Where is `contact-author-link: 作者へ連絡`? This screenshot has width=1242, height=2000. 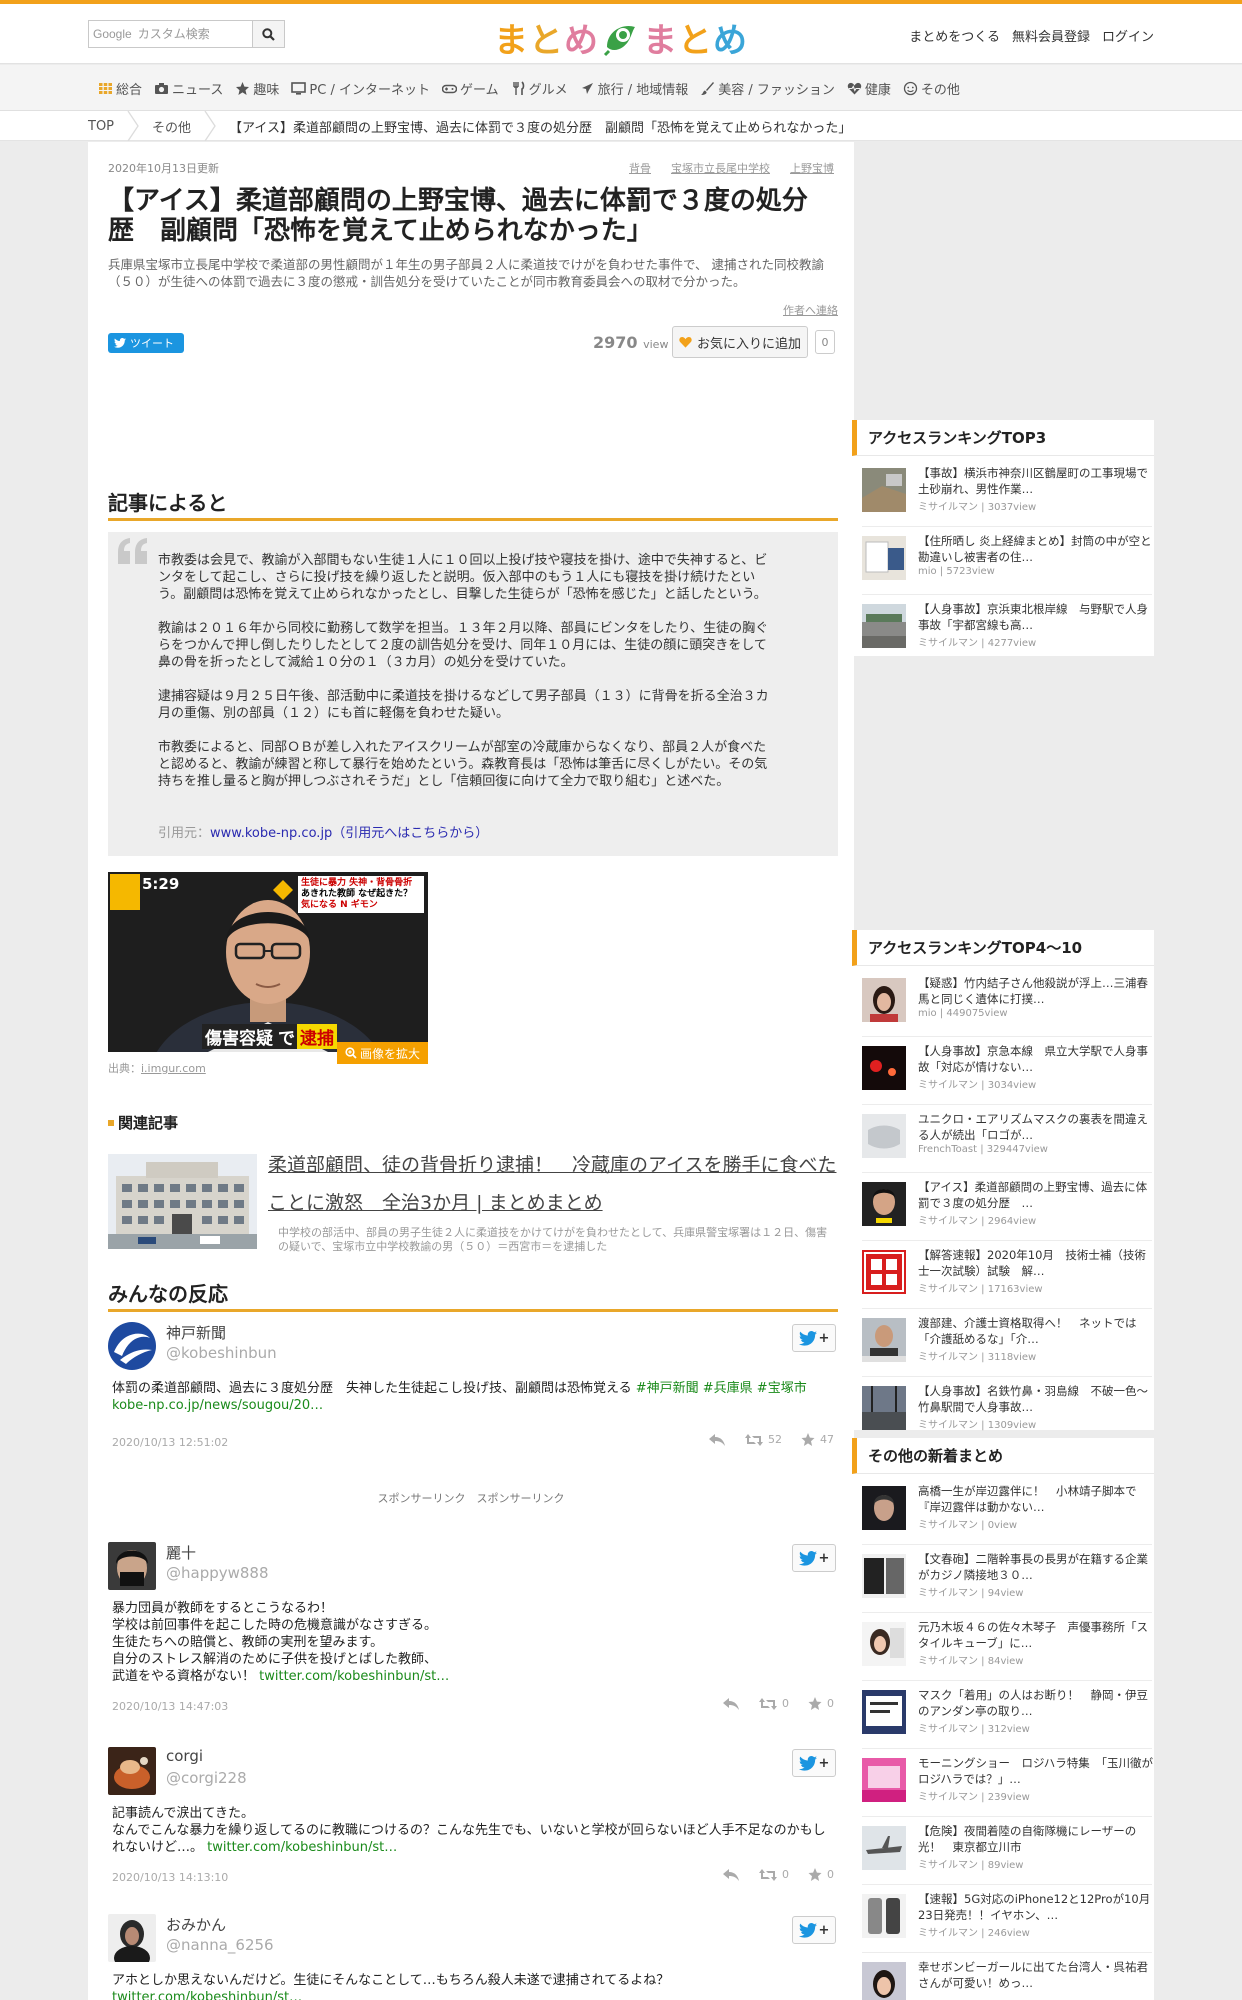
contact-author-link: 作者へ連絡 is located at coordinates (810, 310).